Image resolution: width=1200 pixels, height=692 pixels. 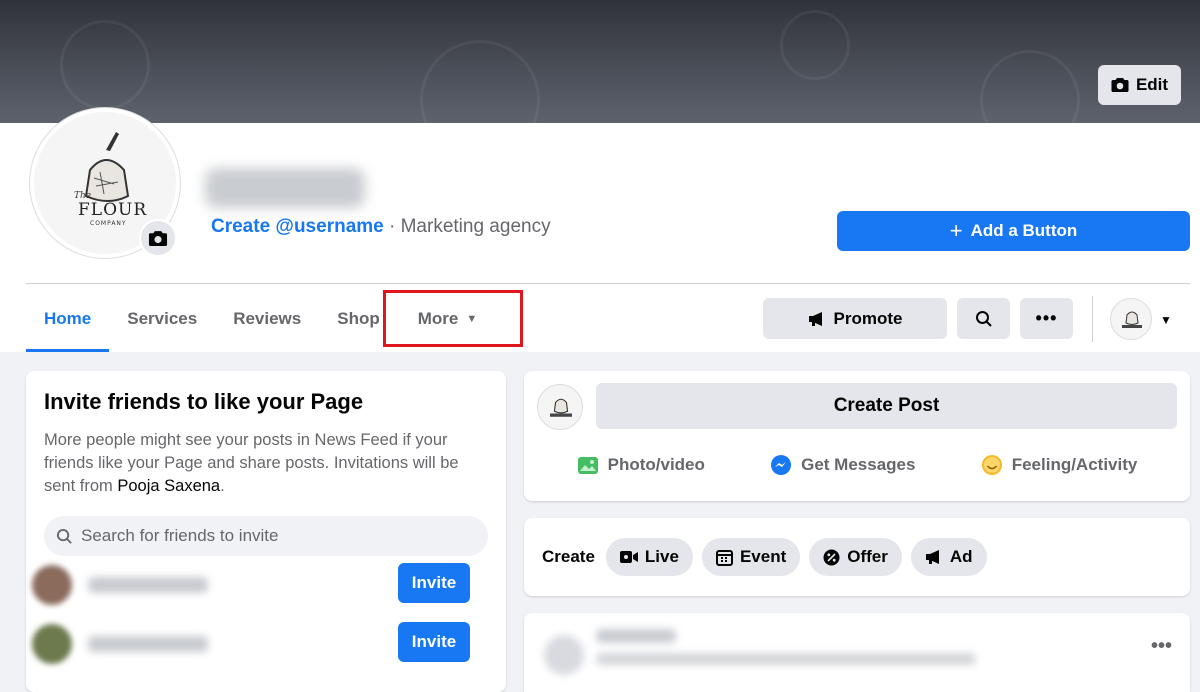 I want to click on create-post-button: Create Post, so click(x=886, y=406).